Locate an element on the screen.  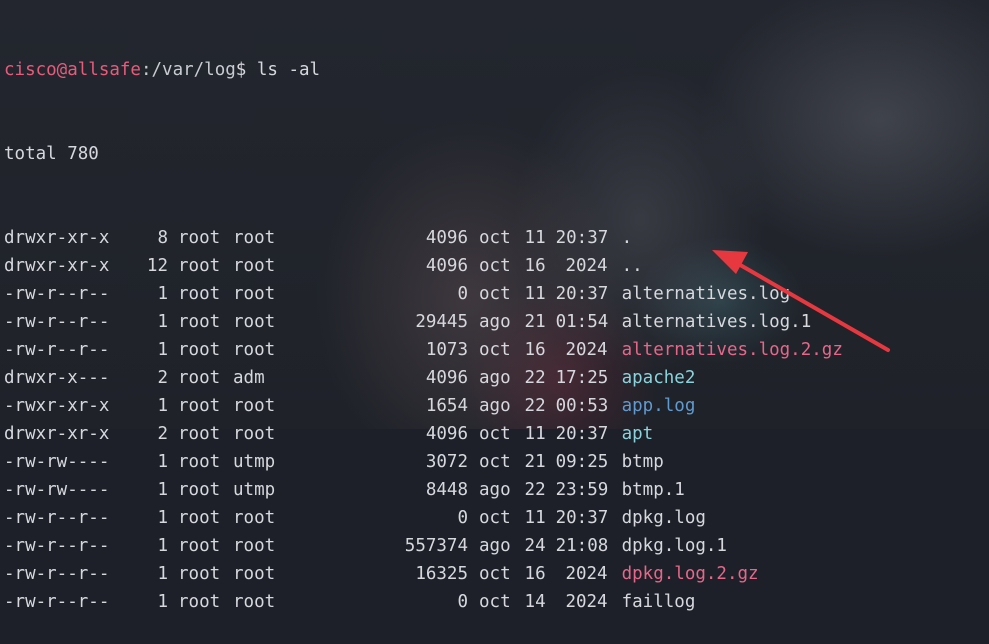
file-name: btmp.1 is located at coordinates (653, 490).